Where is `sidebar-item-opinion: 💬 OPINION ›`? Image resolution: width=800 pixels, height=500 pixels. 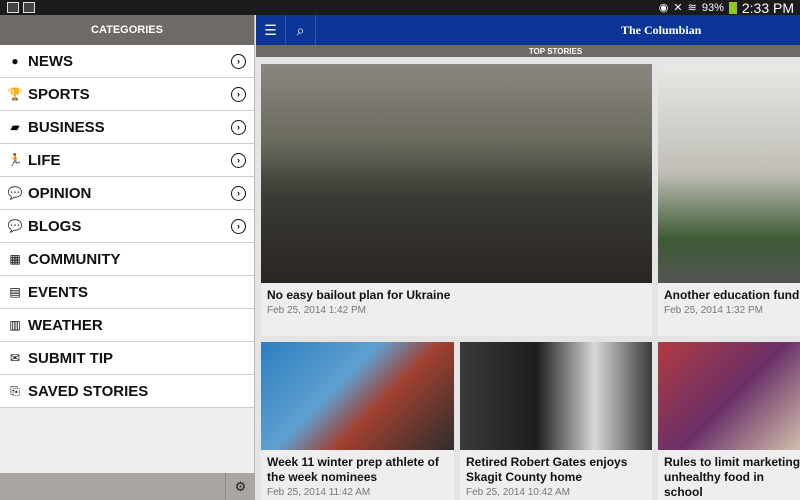 sidebar-item-opinion: 💬 OPINION › is located at coordinates (127, 193).